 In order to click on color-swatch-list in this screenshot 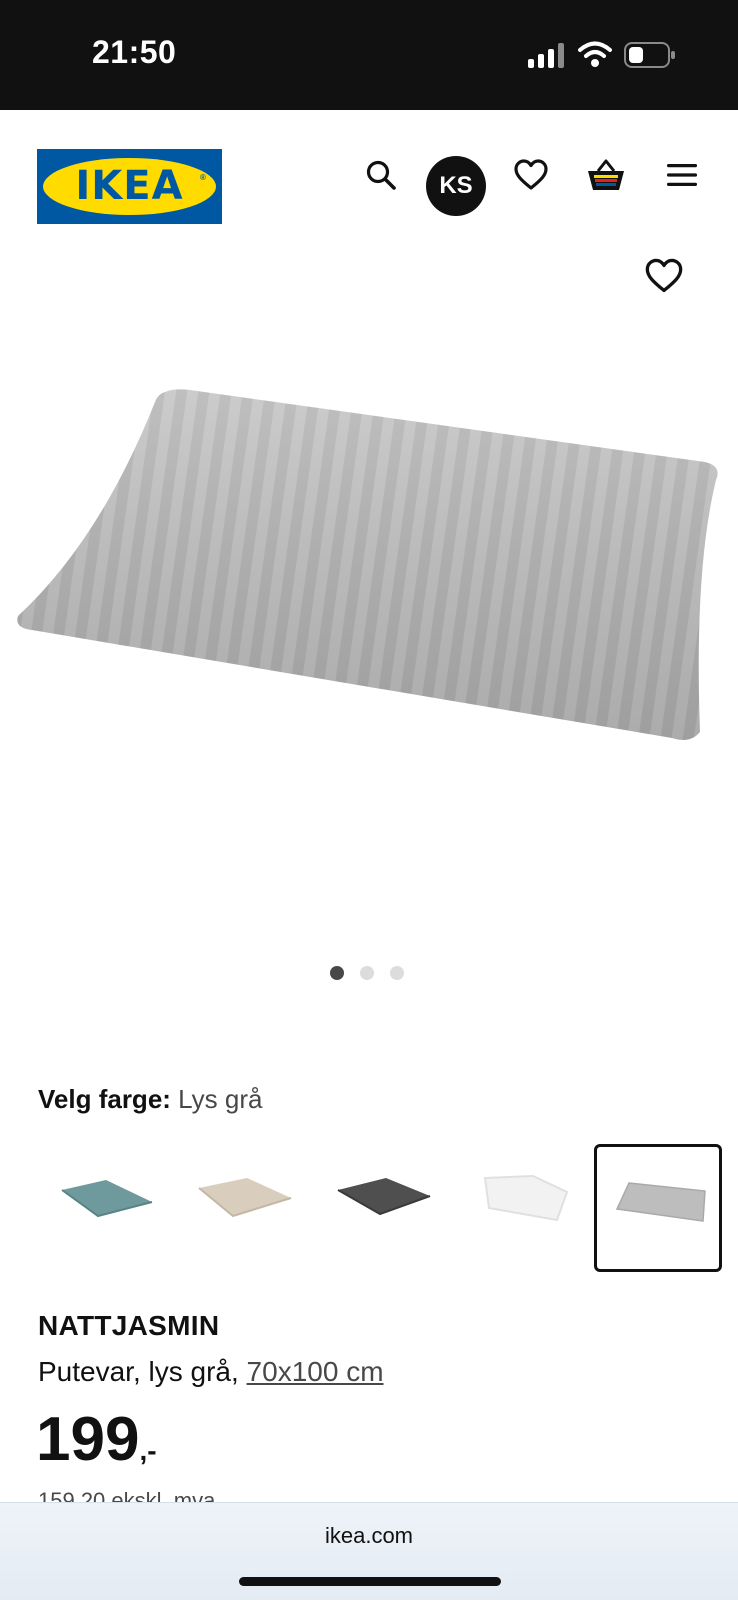, I will do `click(383, 1208)`.